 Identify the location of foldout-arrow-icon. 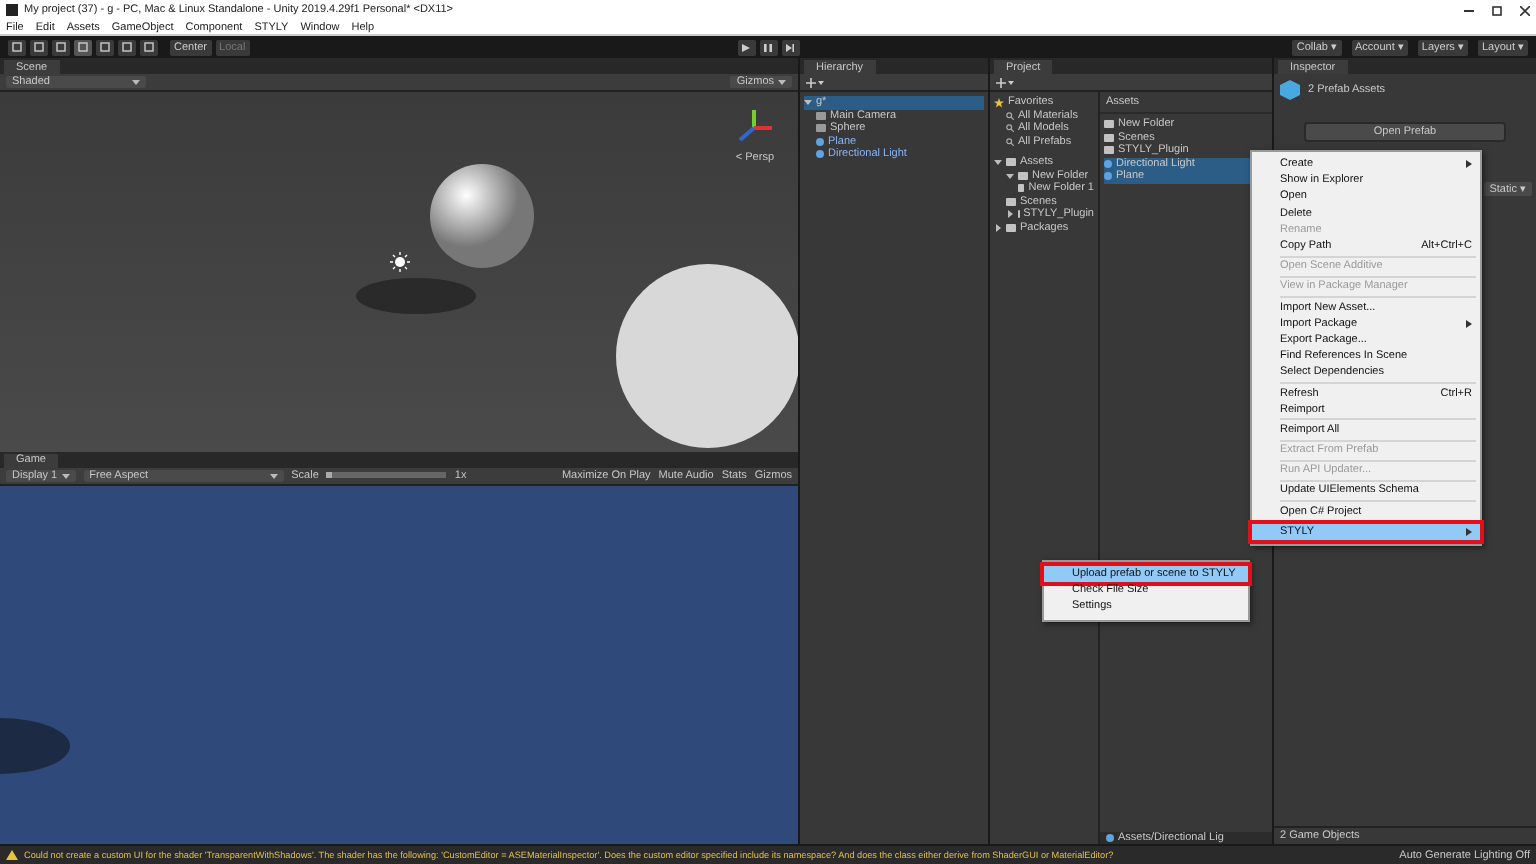
(808, 102).